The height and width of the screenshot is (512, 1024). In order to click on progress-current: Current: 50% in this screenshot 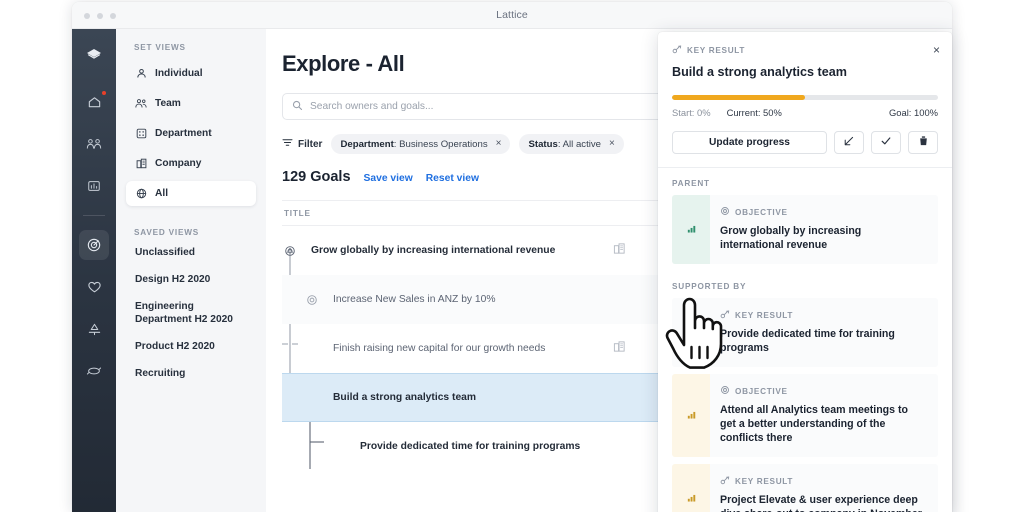, I will do `click(754, 112)`.